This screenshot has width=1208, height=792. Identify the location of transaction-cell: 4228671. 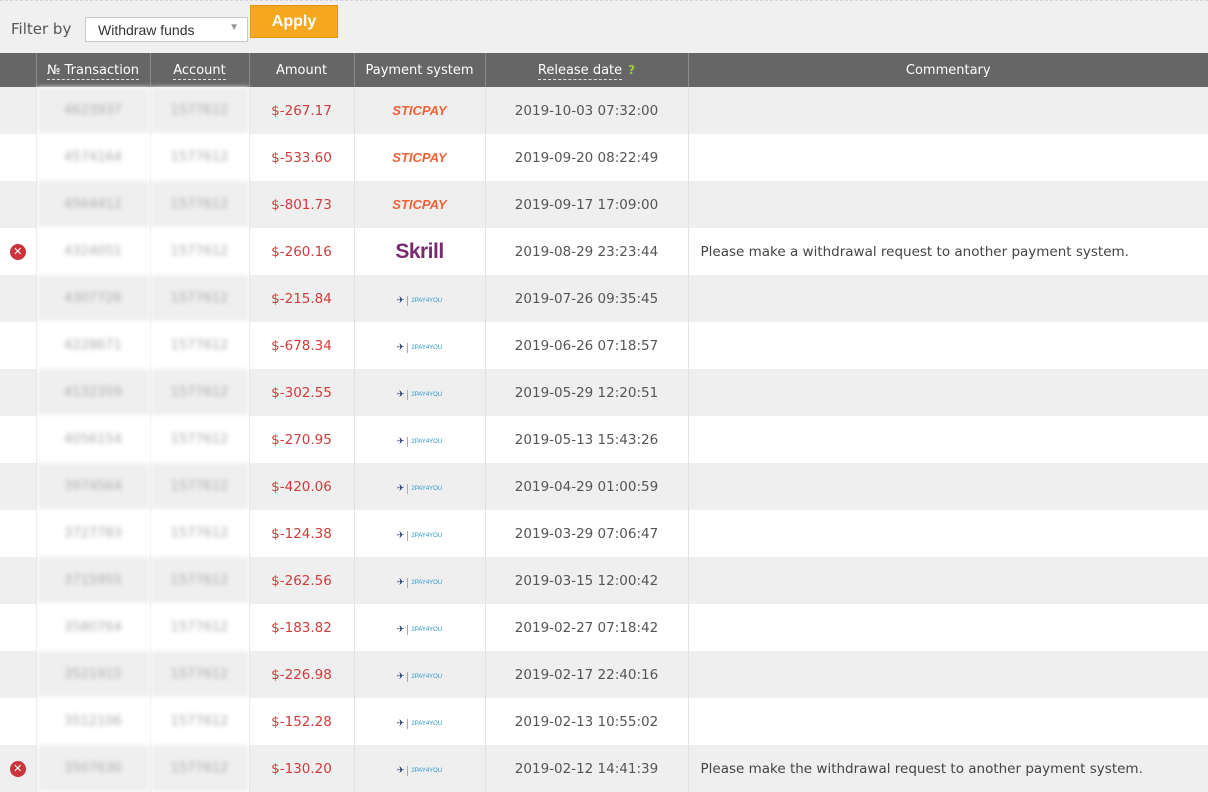
(93, 345).